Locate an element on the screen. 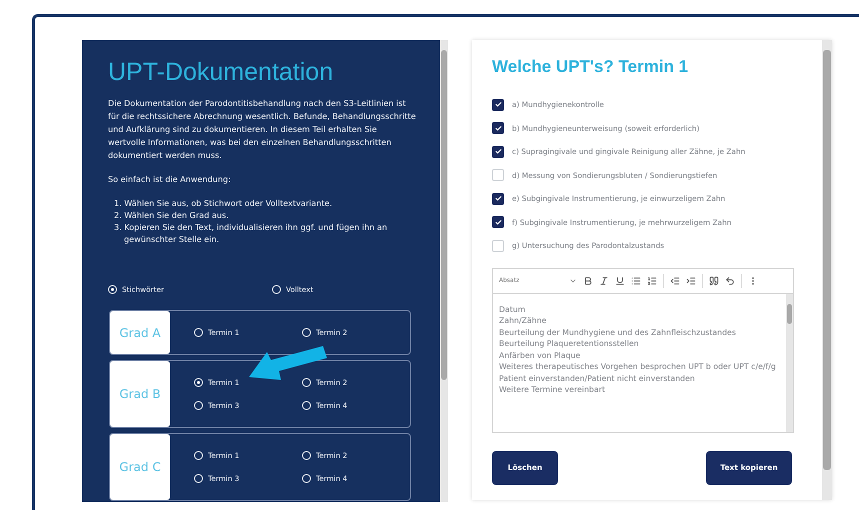 The width and height of the screenshot is (859, 510). grade-label: Grad A is located at coordinates (140, 332).